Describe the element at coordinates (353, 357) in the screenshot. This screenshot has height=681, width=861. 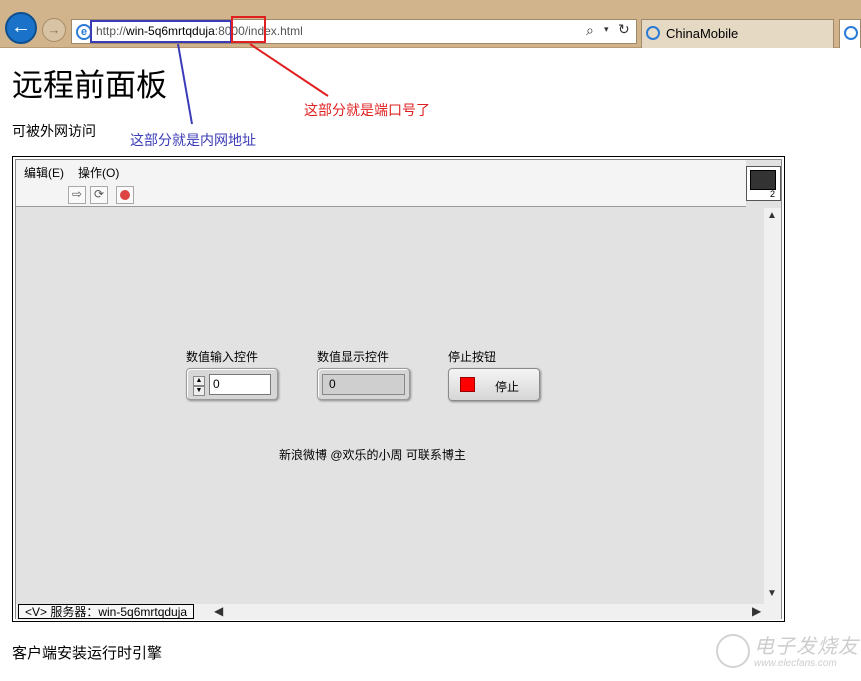
I see `numeric-output-label: 数值显示控件` at that location.